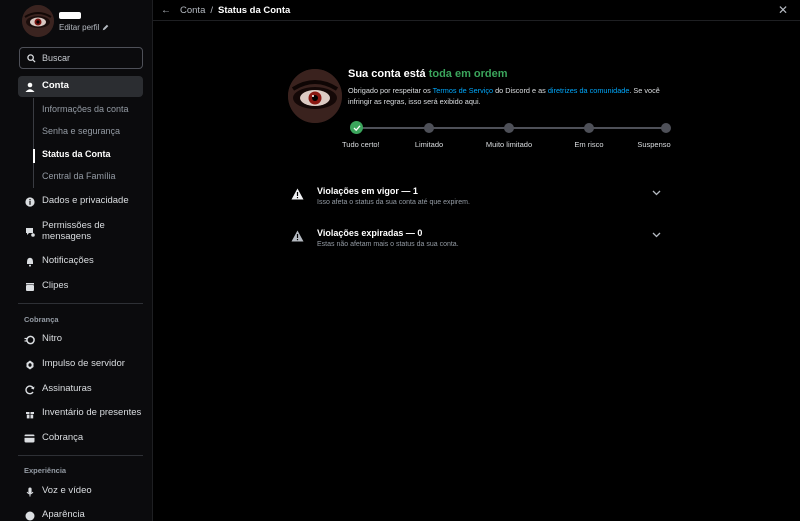 Image resolution: width=800 pixels, height=521 pixels. What do you see at coordinates (589, 90) in the screenshot?
I see `community-guidelines-link: diretrizes da comunidade` at bounding box center [589, 90].